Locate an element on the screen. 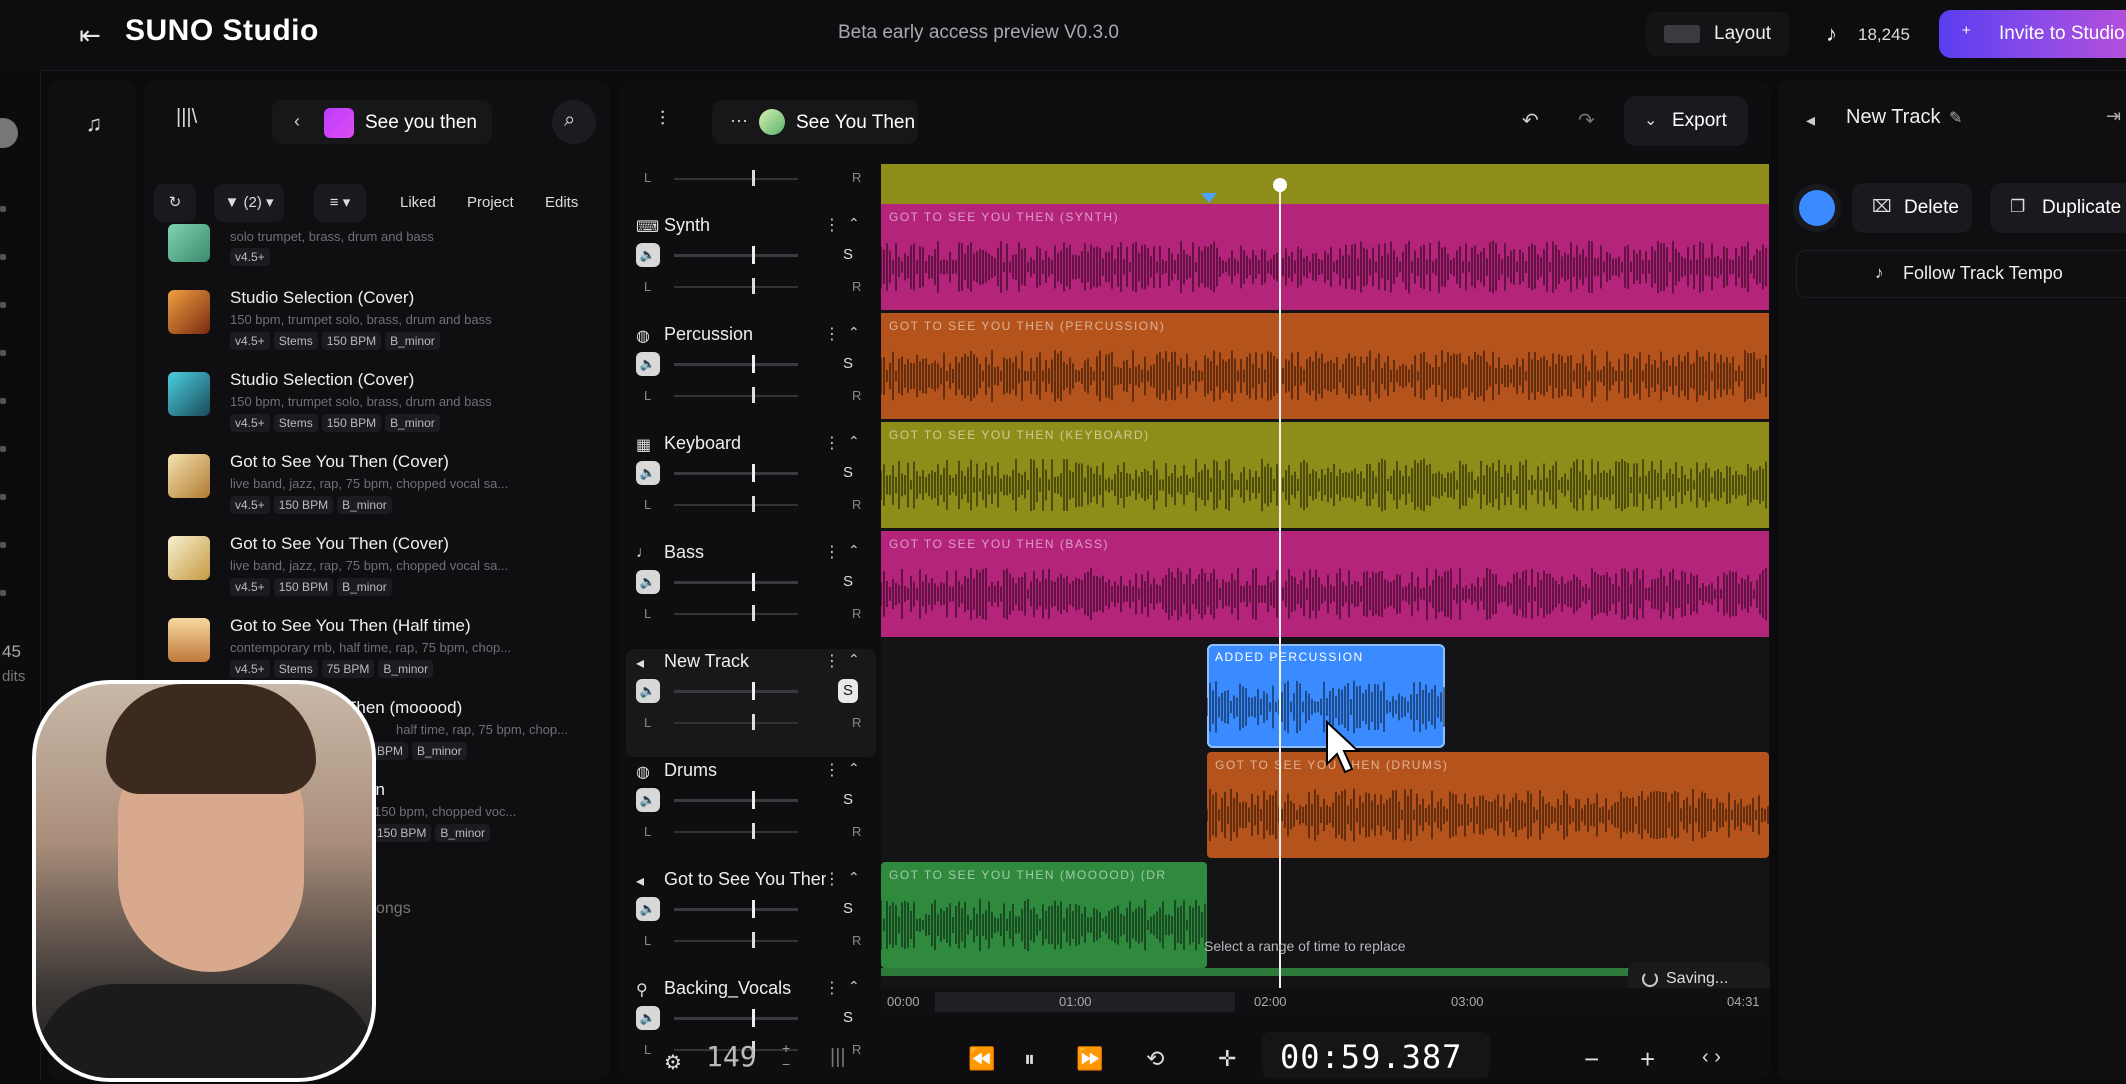 Image resolution: width=2126 pixels, height=1084 pixels. clip-keyboard: GOT TO SEE YOU THEN (KEYBOARD) is located at coordinates (1325, 475).